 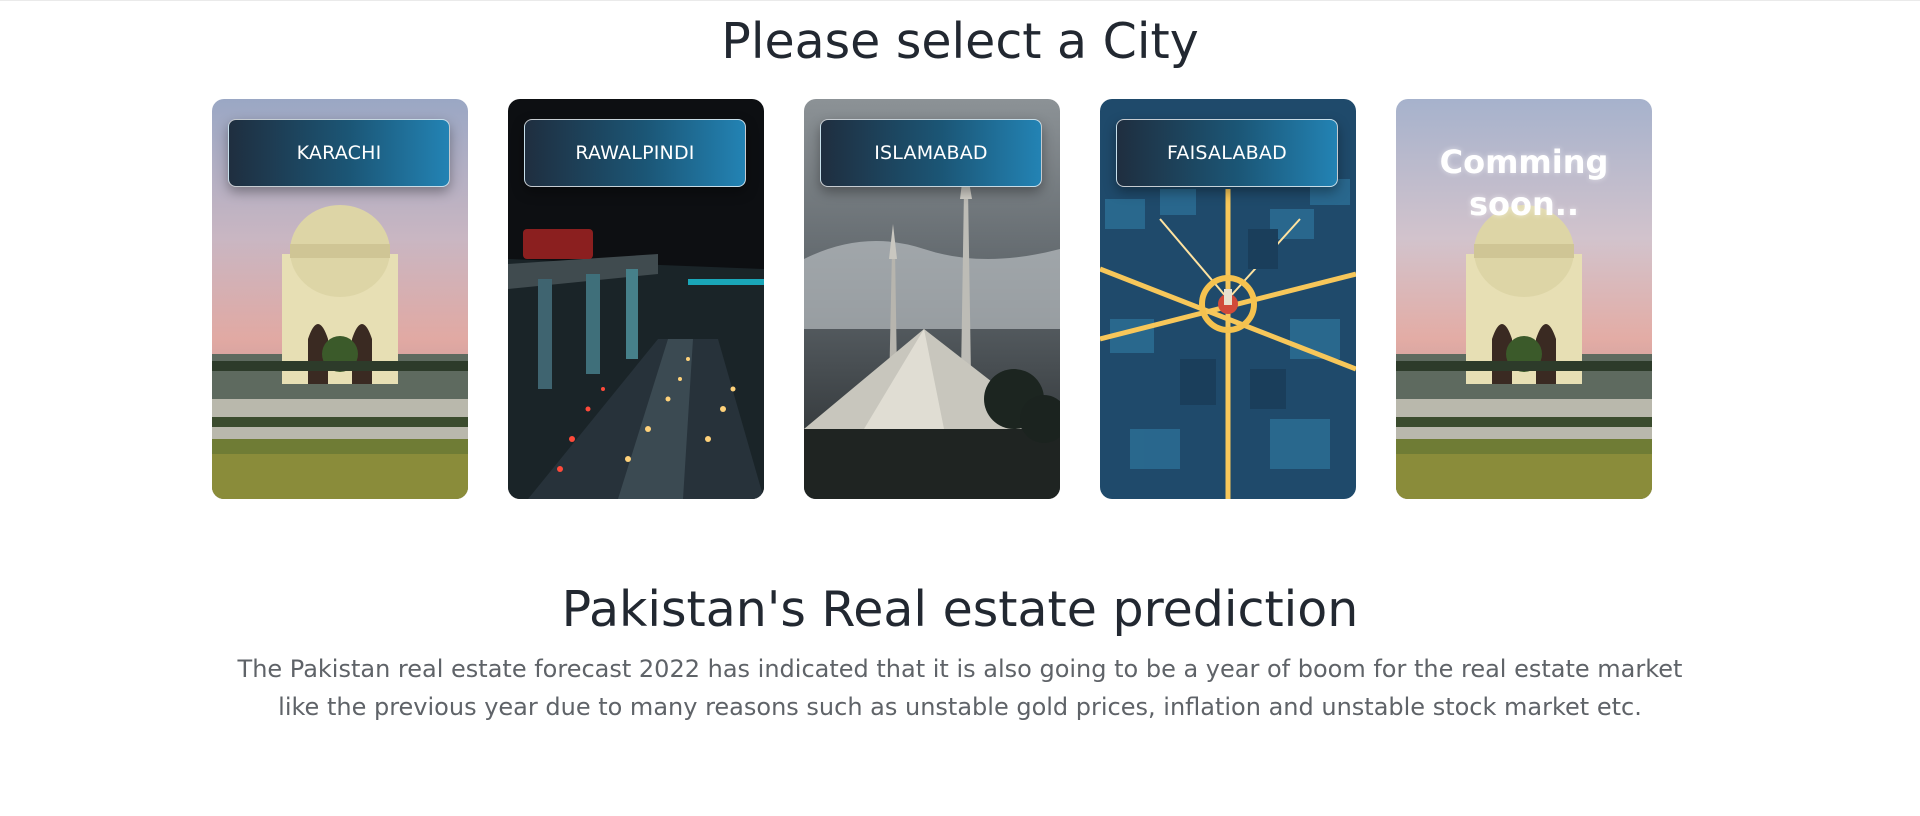 I want to click on city-button-karachi: KARACHI, so click(x=339, y=153).